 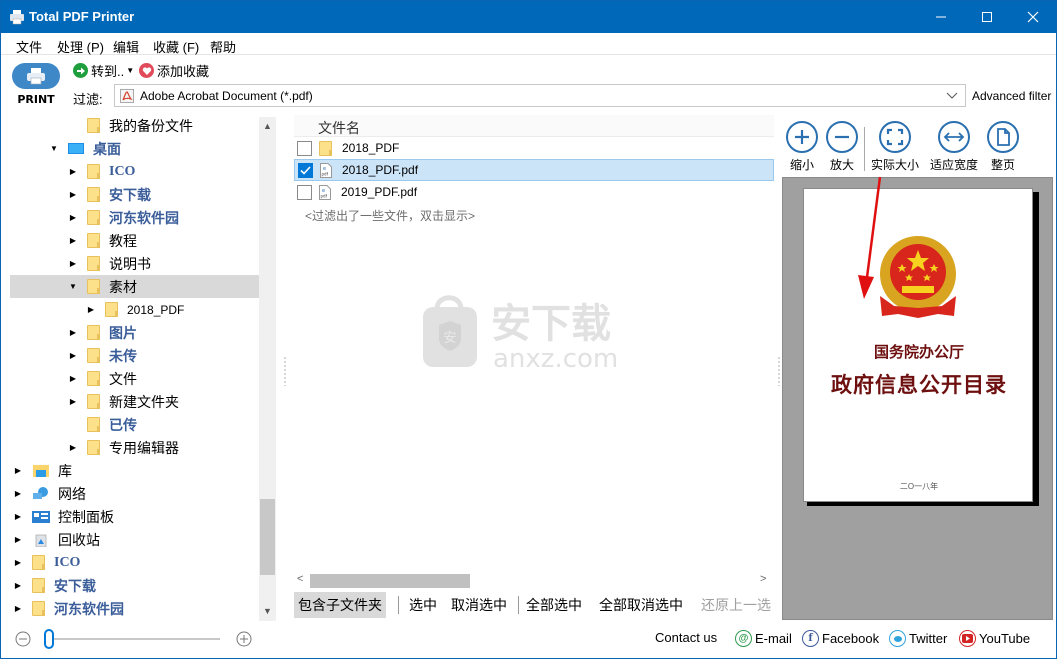 What do you see at coordinates (534, 192) in the screenshot?
I see `file-row: e pdf 2019_PDF.pdf` at bounding box center [534, 192].